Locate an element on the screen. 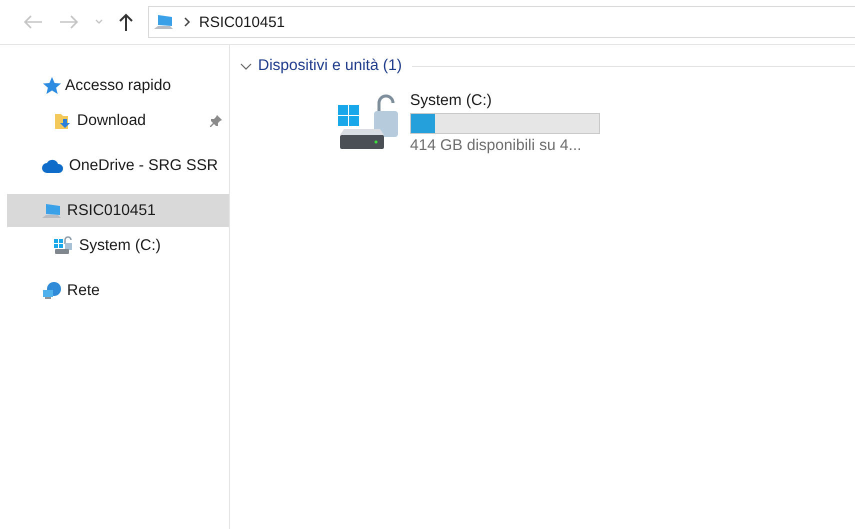 The width and height of the screenshot is (855, 529). chevron-right-icon is located at coordinates (187, 22).